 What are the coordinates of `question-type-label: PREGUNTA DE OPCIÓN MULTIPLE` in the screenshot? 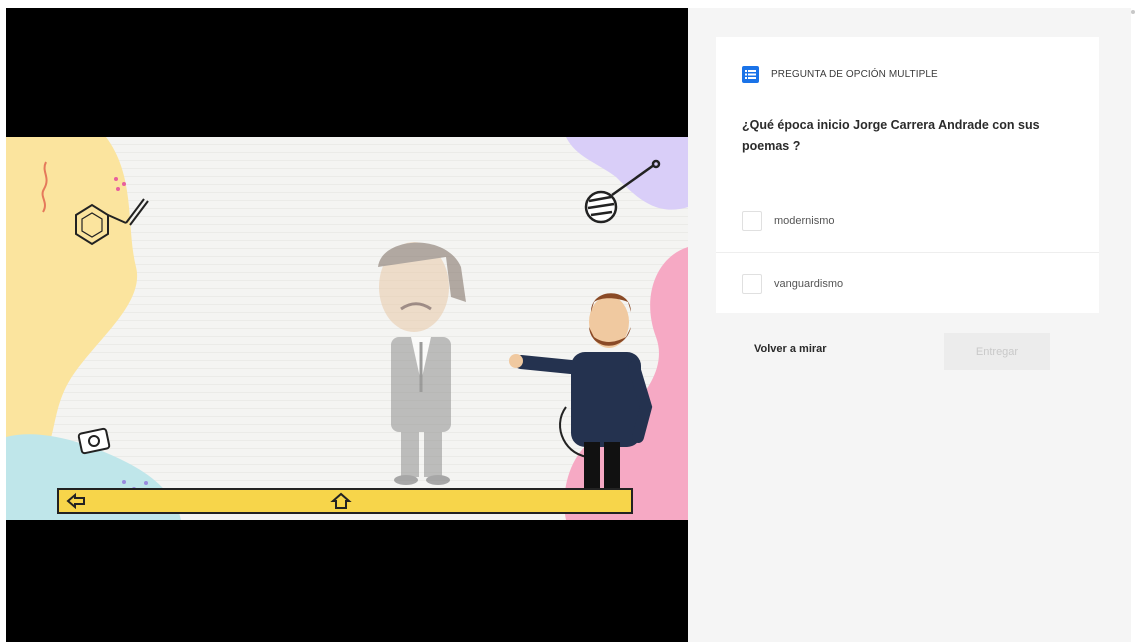 It's located at (854, 74).